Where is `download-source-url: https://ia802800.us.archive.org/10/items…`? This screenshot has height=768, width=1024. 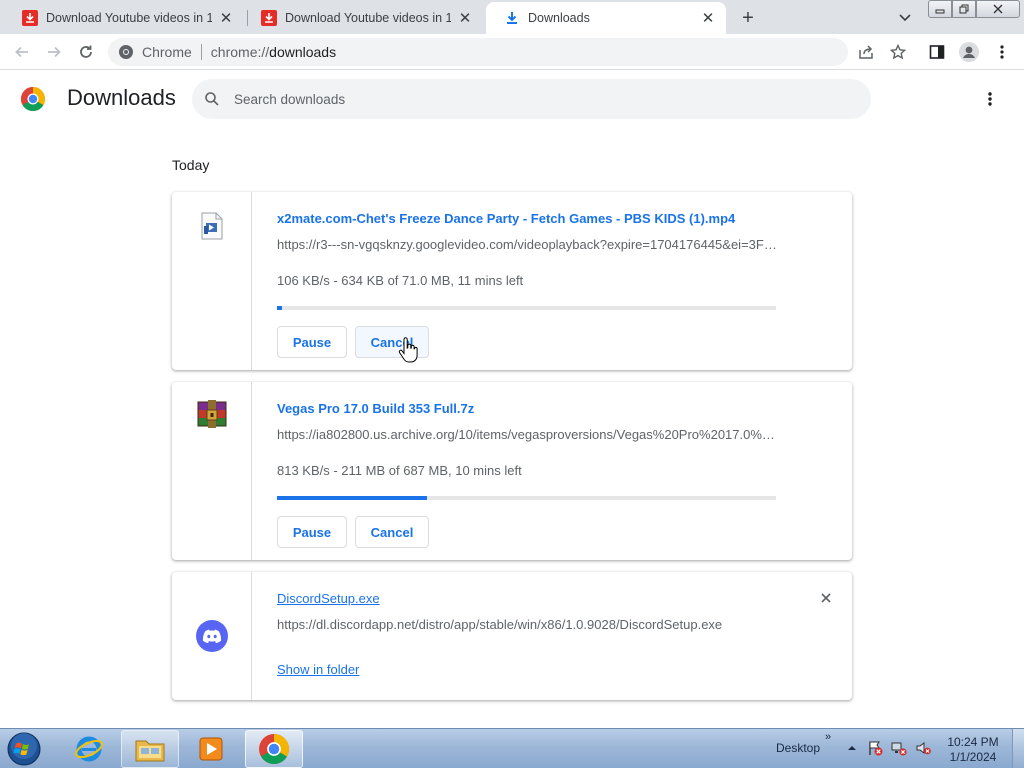
download-source-url: https://ia802800.us.archive.org/10/items… is located at coordinates (527, 434).